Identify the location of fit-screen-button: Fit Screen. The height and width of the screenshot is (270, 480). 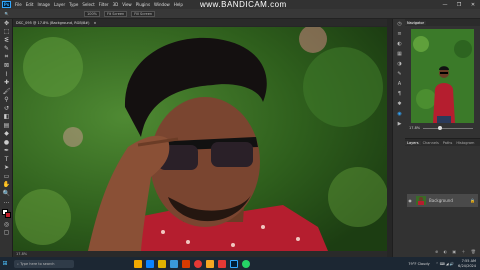
(116, 13).